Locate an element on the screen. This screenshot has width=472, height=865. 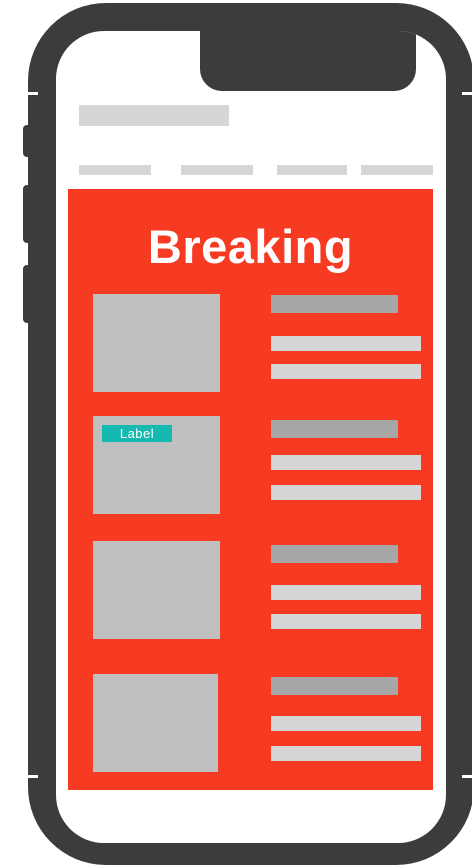
phone-notch is located at coordinates (308, 61).